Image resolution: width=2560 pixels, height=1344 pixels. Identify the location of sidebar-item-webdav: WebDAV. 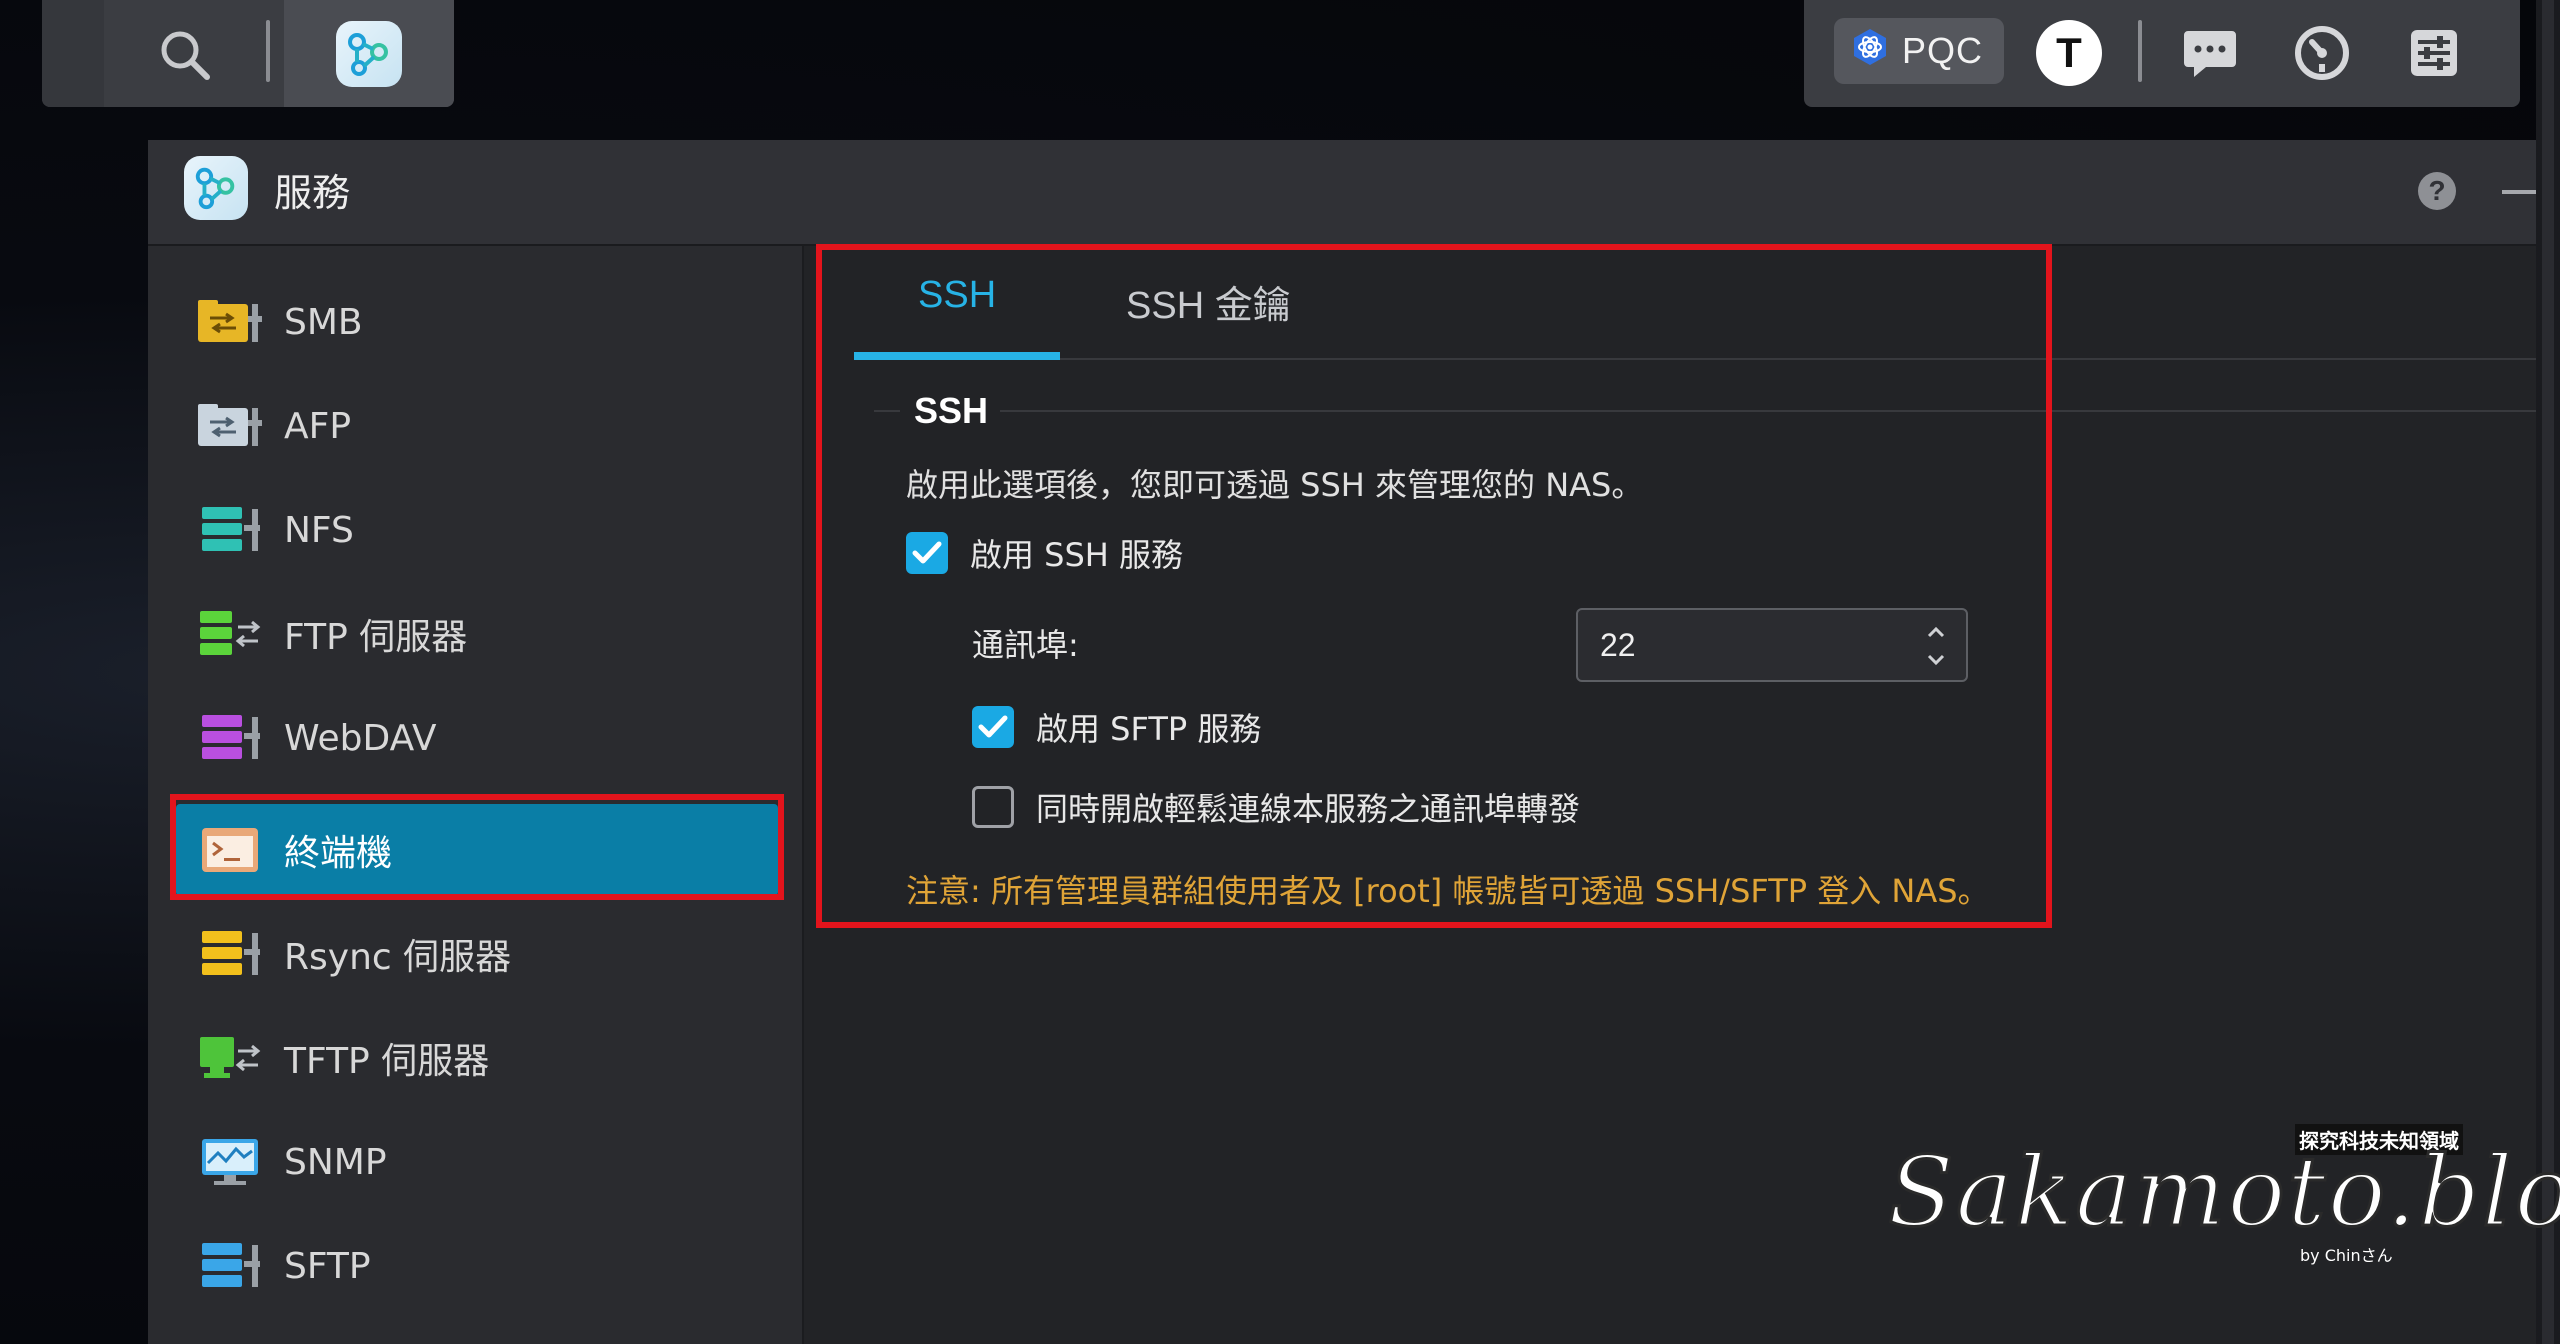
(477, 738).